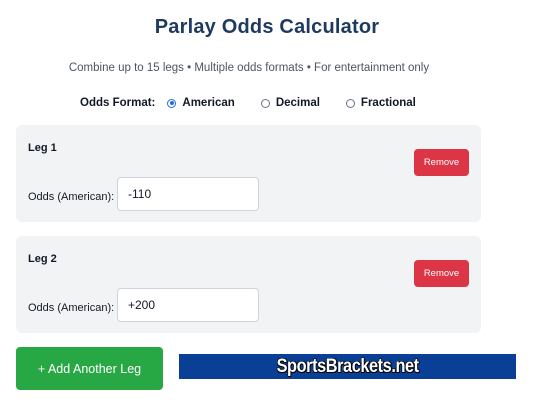 The image size is (534, 406). What do you see at coordinates (267, 27) in the screenshot?
I see `page-title: Parlay Odds Calculator` at bounding box center [267, 27].